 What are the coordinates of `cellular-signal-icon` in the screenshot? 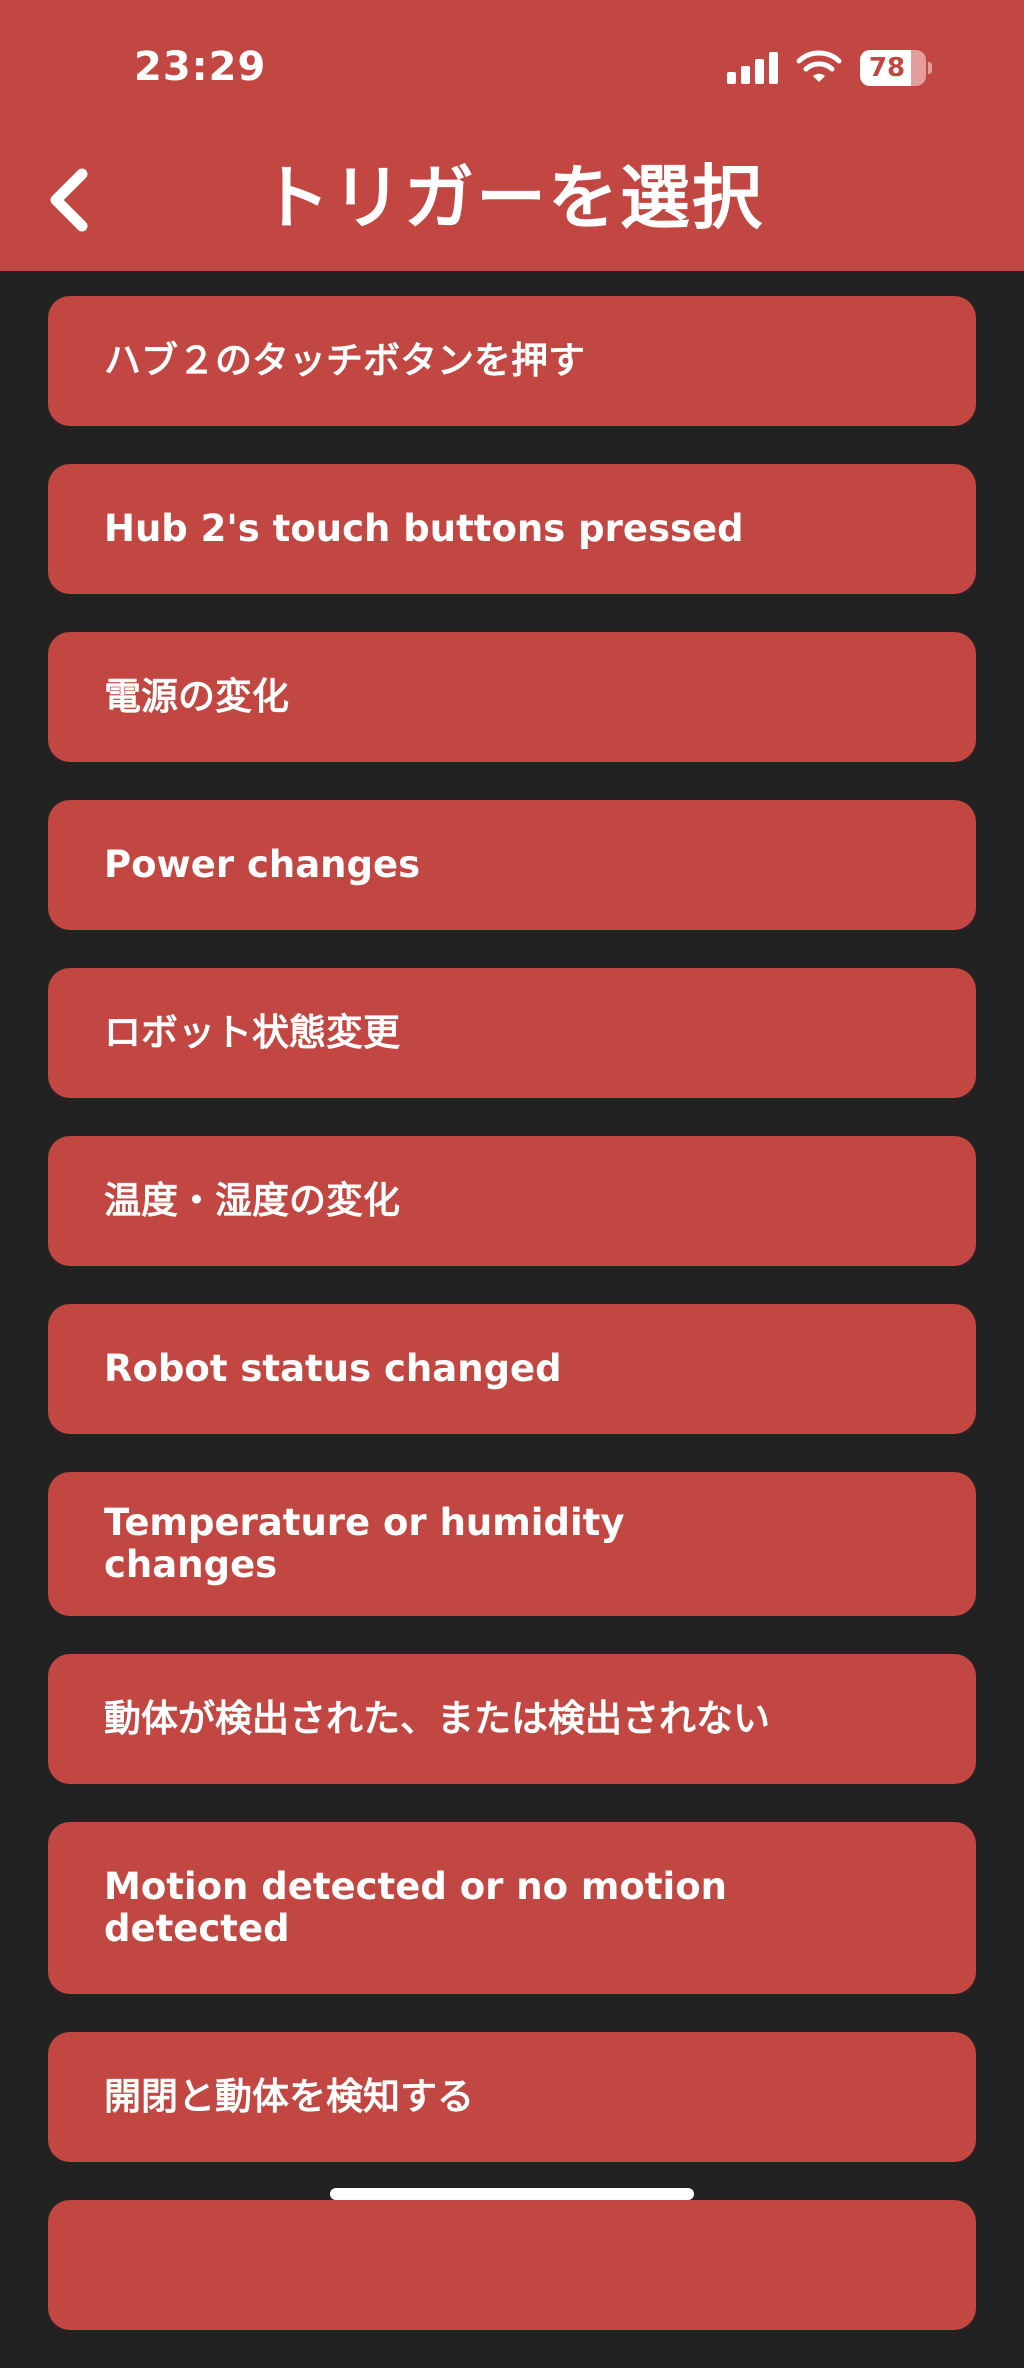 It's located at (753, 68).